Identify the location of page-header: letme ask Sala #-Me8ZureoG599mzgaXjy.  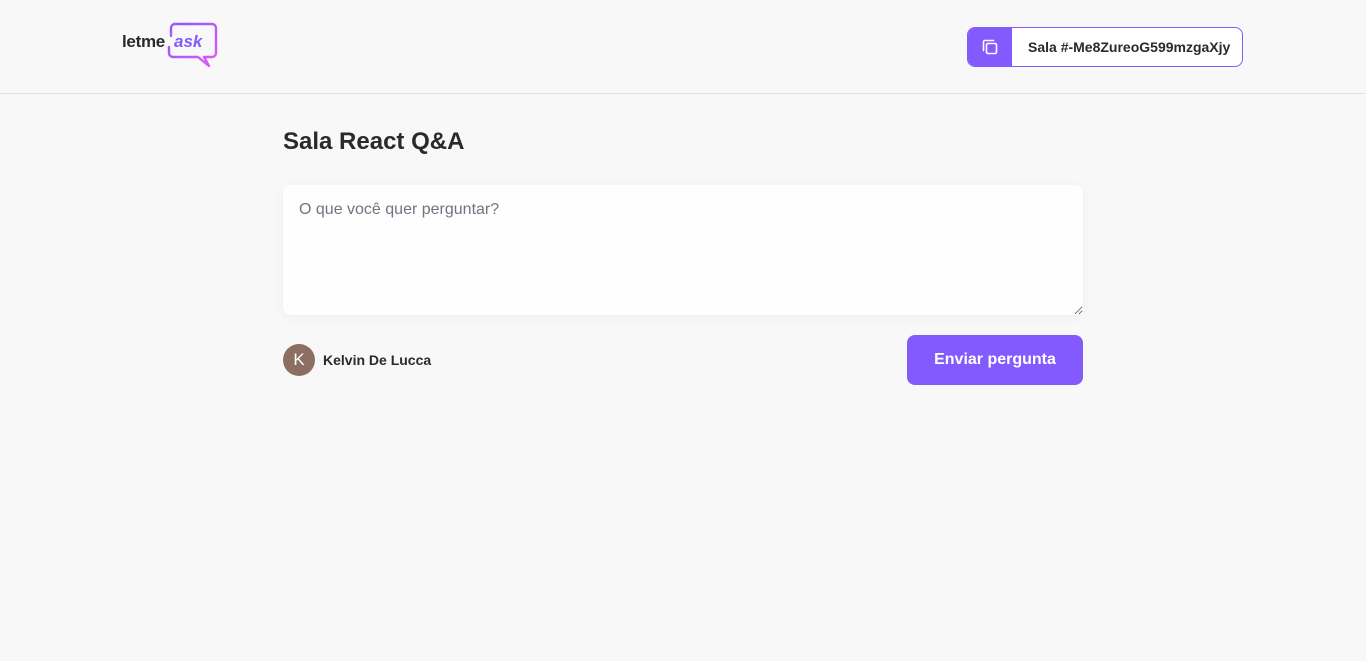
(683, 47).